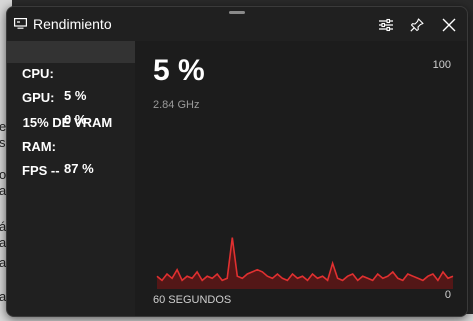 The height and width of the screenshot is (321, 473). I want to click on settings-button, so click(386, 25).